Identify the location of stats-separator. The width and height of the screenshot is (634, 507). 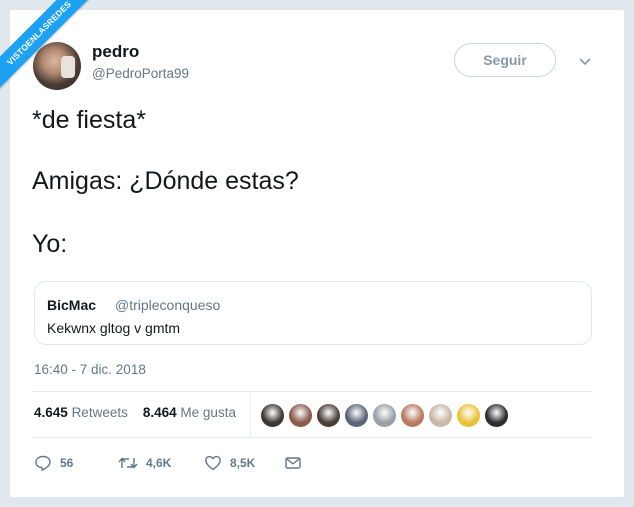
(250, 414).